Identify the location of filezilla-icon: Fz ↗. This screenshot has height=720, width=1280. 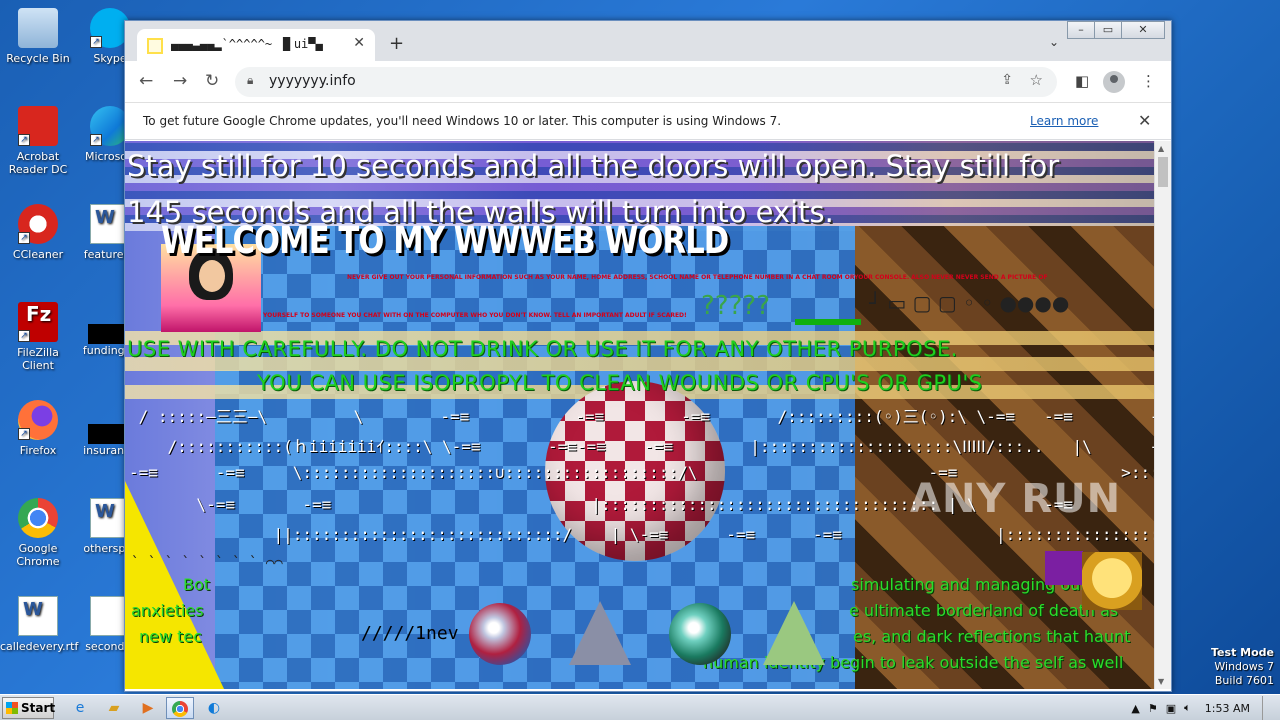
(38, 322).